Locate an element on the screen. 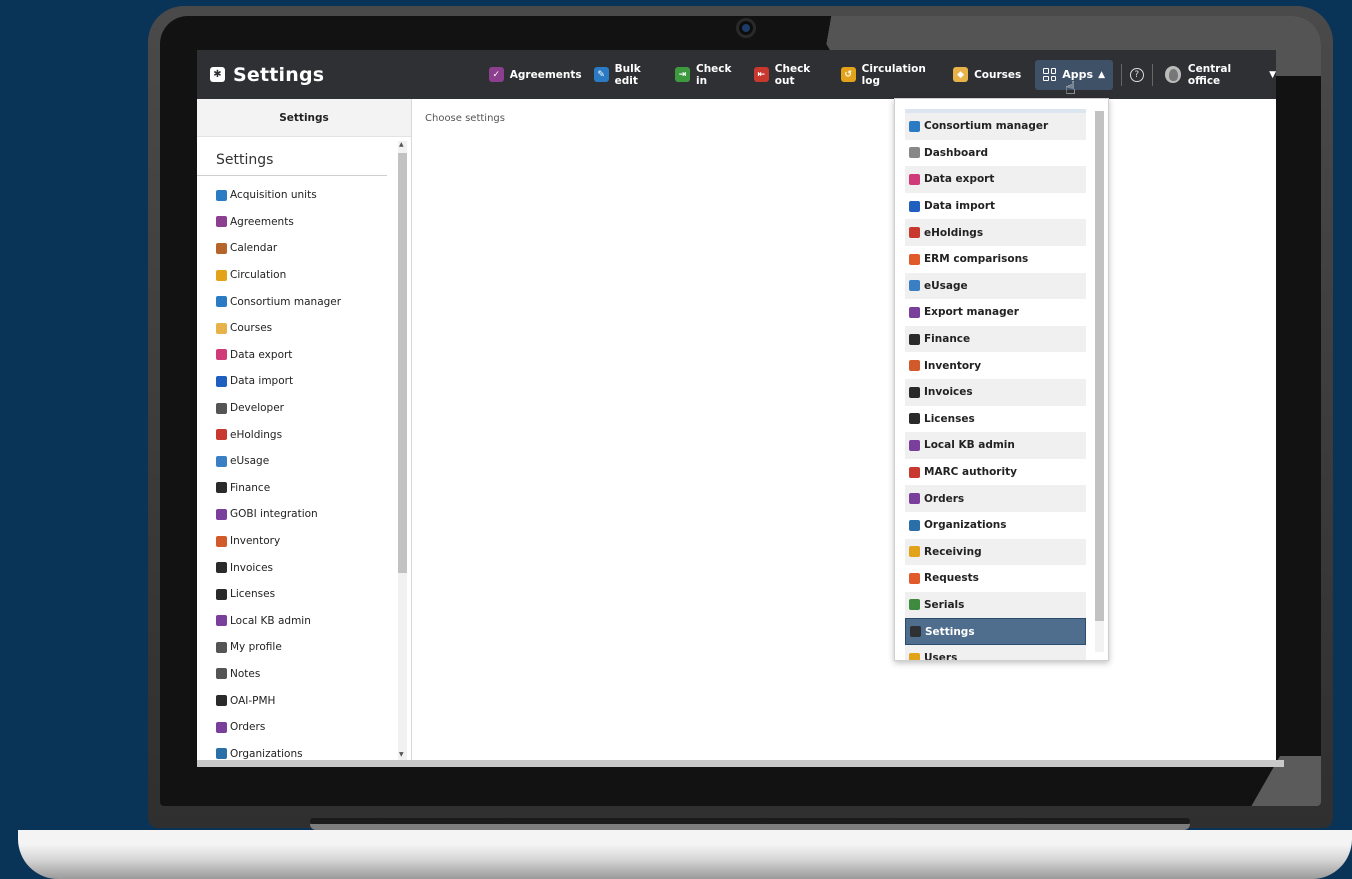 This screenshot has width=1352, height=879. settings-item-orders: Orders is located at coordinates (304, 727).